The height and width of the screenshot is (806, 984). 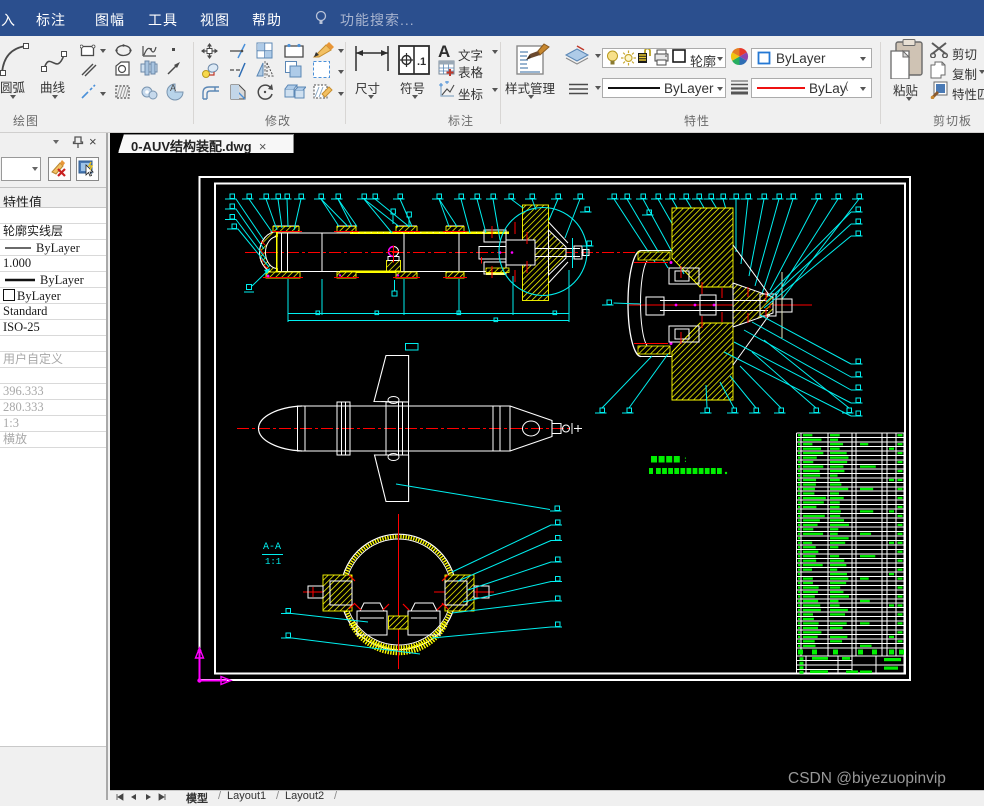 What do you see at coordinates (421, 62) in the screenshot?
I see `svg-text: .1` at bounding box center [421, 62].